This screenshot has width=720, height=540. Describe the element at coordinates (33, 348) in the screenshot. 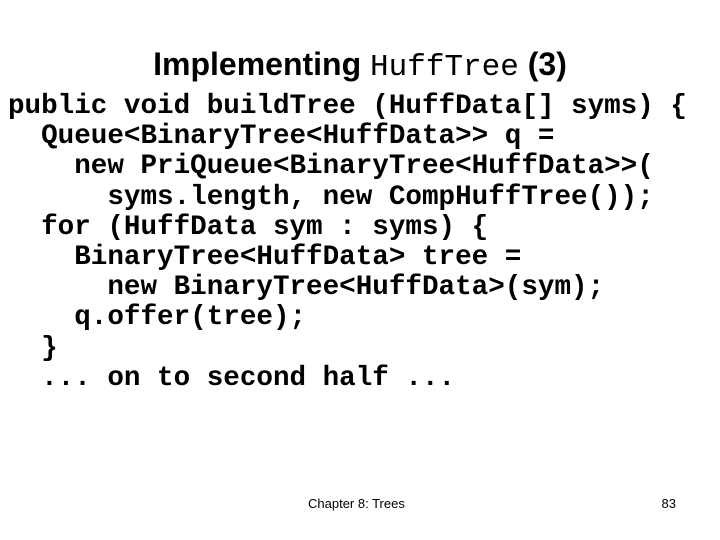

I see `code-line: }` at that location.